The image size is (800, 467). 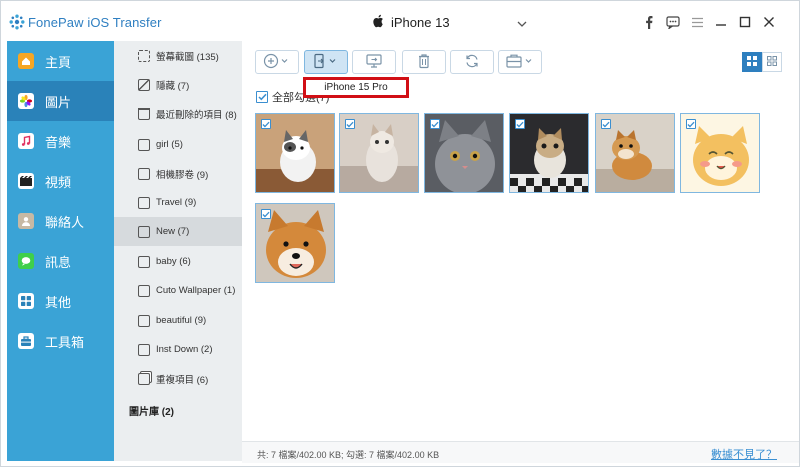 I want to click on sidebar-item-label: 聯絡人, so click(x=65, y=222).